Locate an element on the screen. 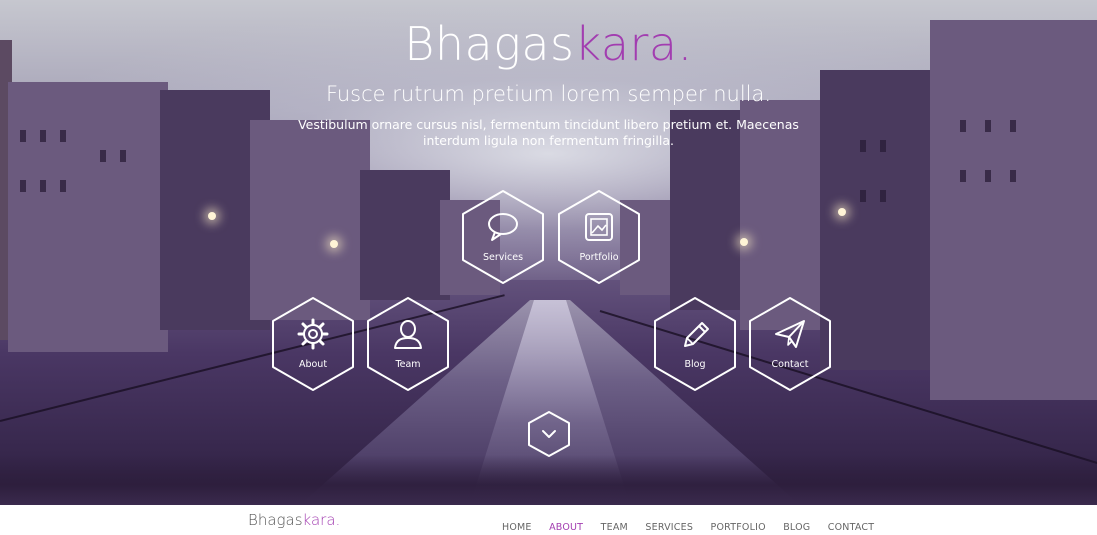 Image resolution: width=1097 pixels, height=535 pixels. hex-button-label: Portfolio is located at coordinates (599, 257).